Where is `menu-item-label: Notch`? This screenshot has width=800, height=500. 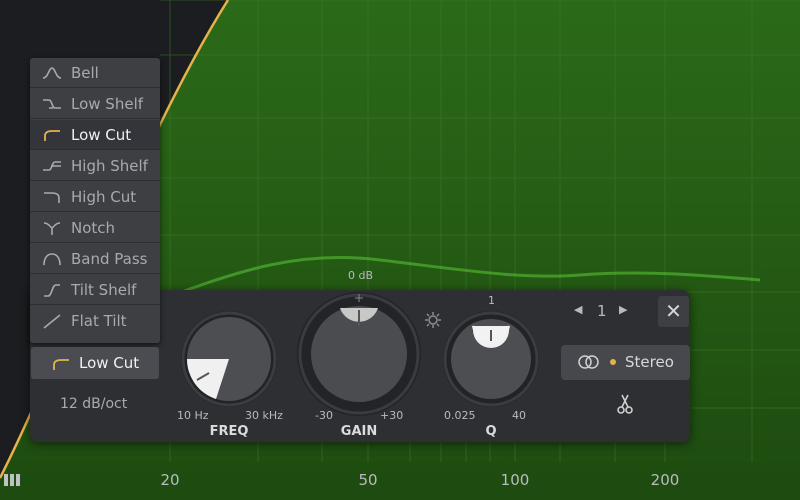 menu-item-label: Notch is located at coordinates (93, 228).